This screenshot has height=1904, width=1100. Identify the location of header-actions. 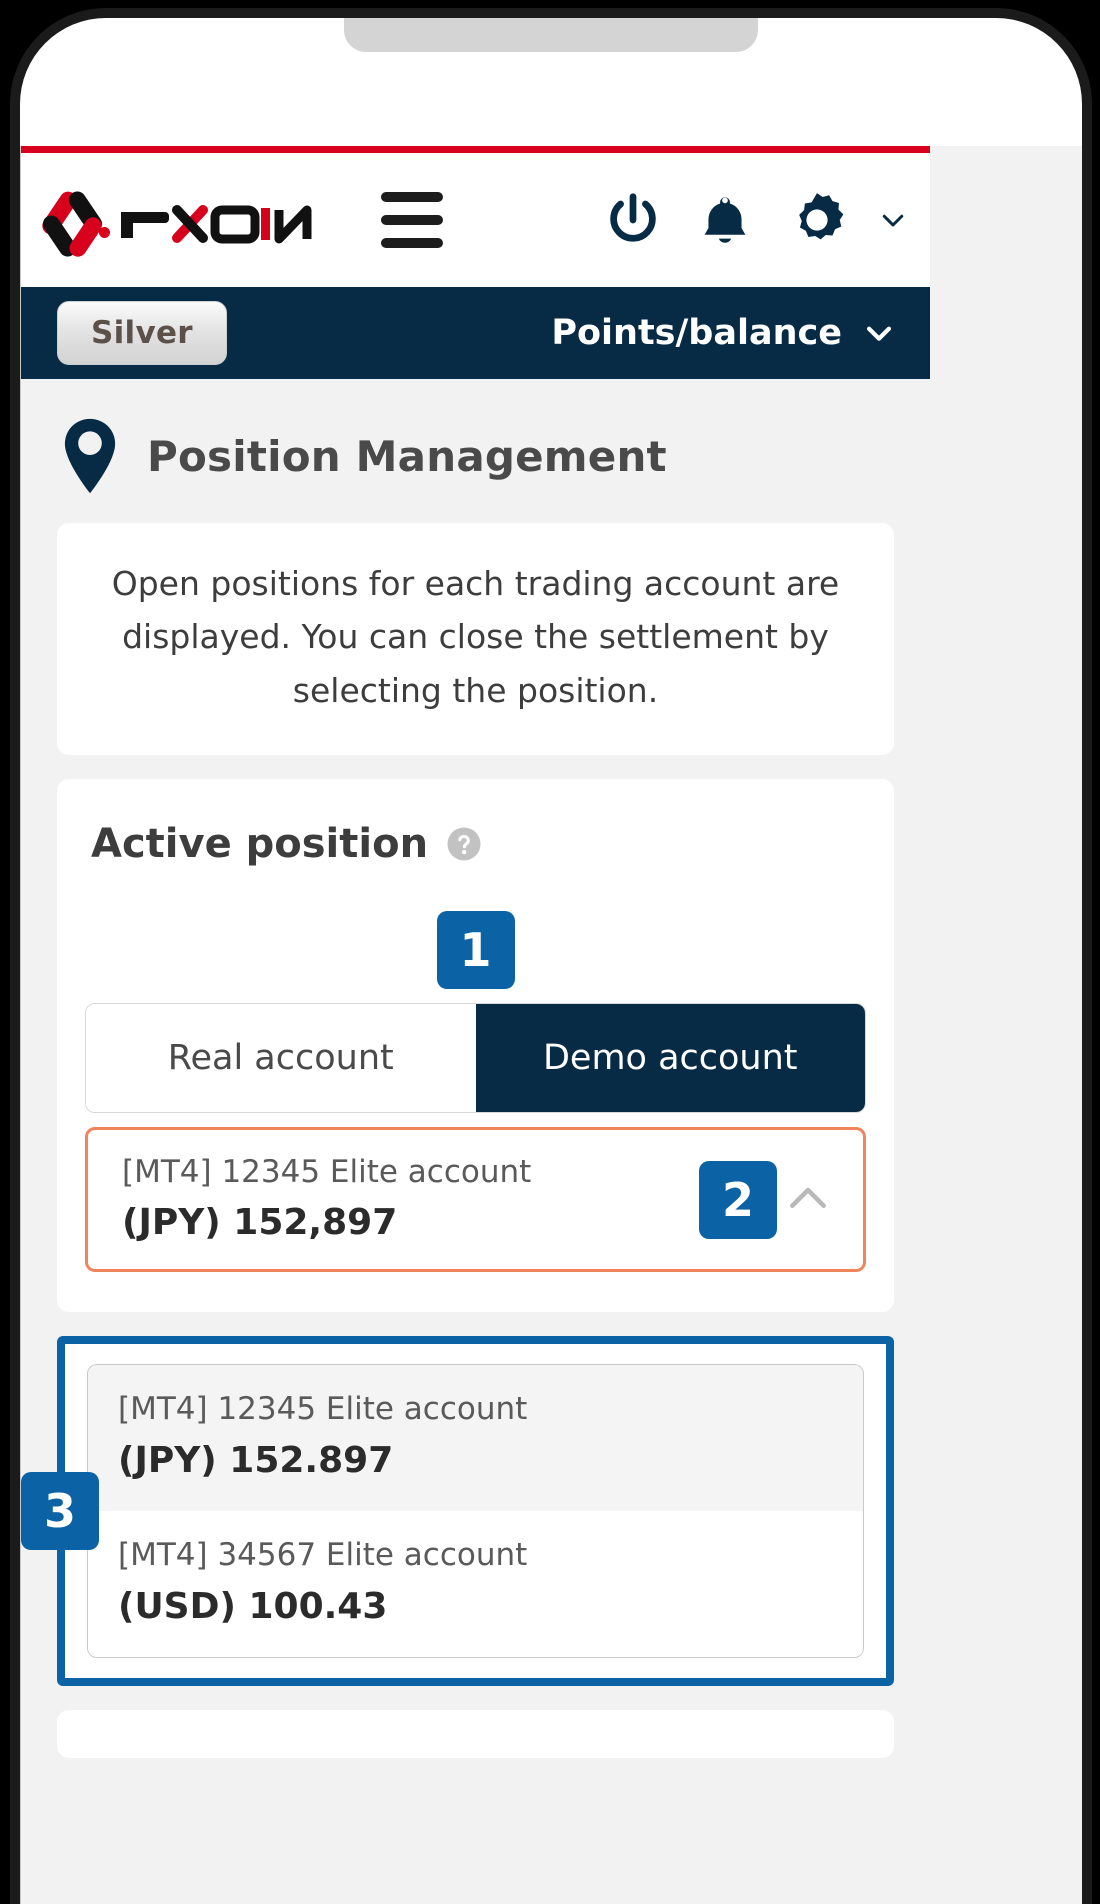
(755, 220).